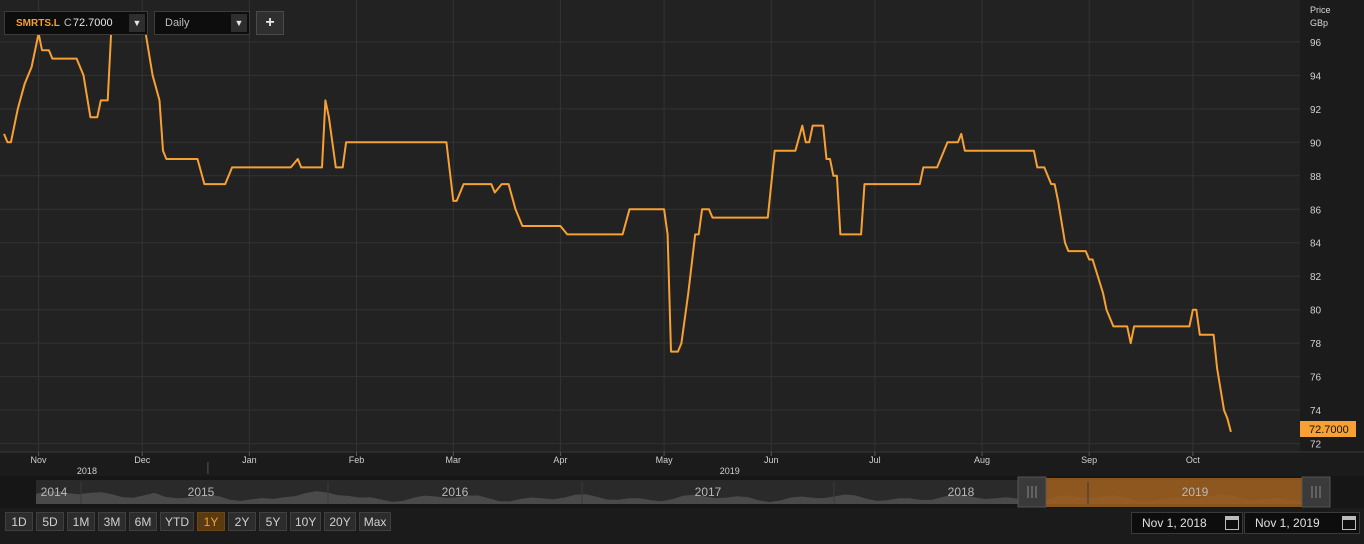 Image resolution: width=1364 pixels, height=544 pixels. What do you see at coordinates (177, 521) in the screenshot?
I see `range-button-ytd: YTD` at bounding box center [177, 521].